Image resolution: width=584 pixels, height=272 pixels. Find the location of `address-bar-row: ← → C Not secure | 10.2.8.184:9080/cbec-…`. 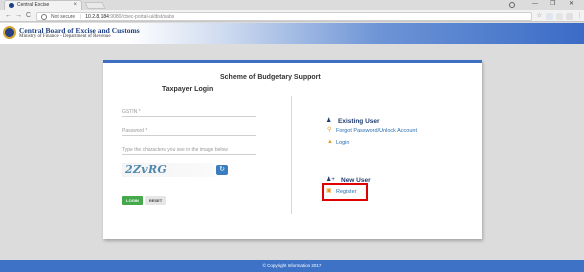

address-bar-row: ← → C Not secure | 10.2.8.184:9080/cbec-… is located at coordinates (292, 16).